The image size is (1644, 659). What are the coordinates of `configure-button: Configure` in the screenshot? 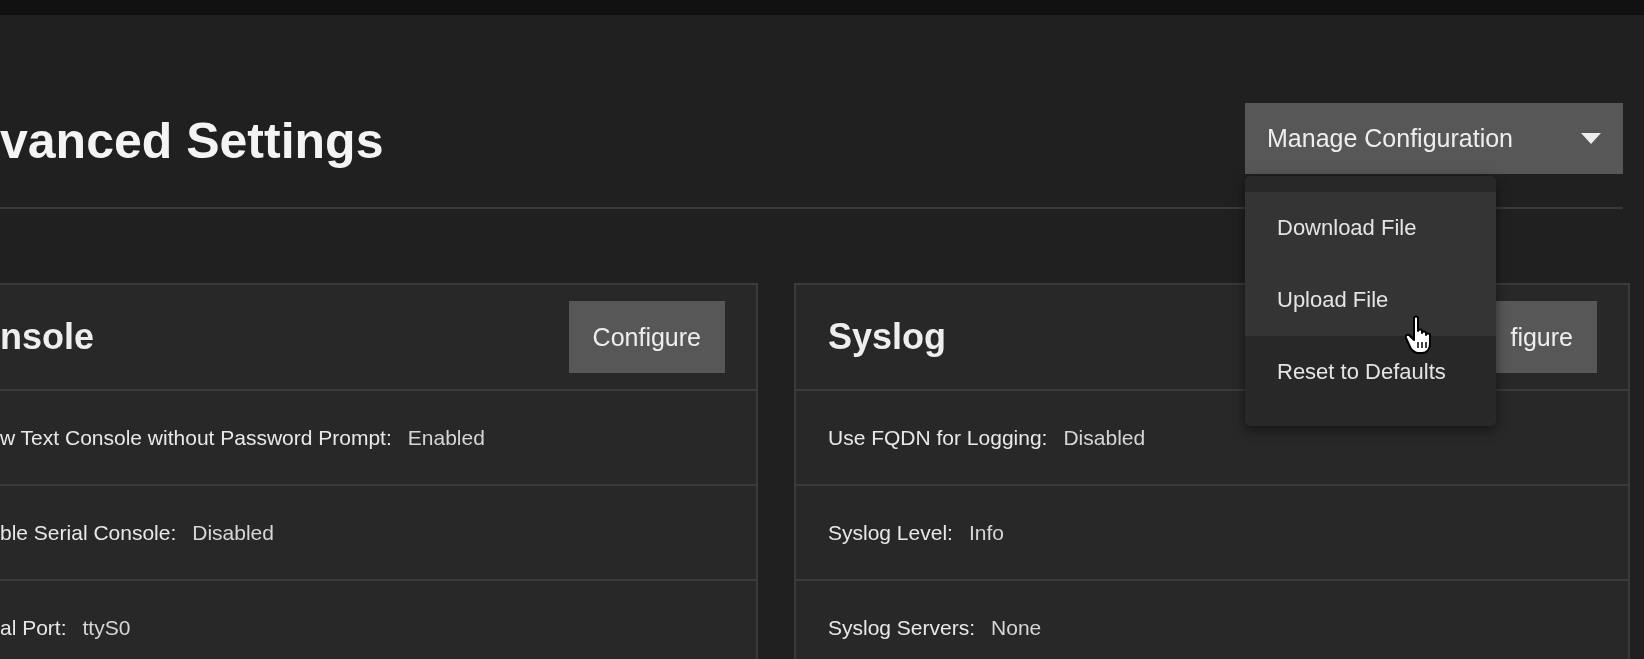 It's located at (646, 337).